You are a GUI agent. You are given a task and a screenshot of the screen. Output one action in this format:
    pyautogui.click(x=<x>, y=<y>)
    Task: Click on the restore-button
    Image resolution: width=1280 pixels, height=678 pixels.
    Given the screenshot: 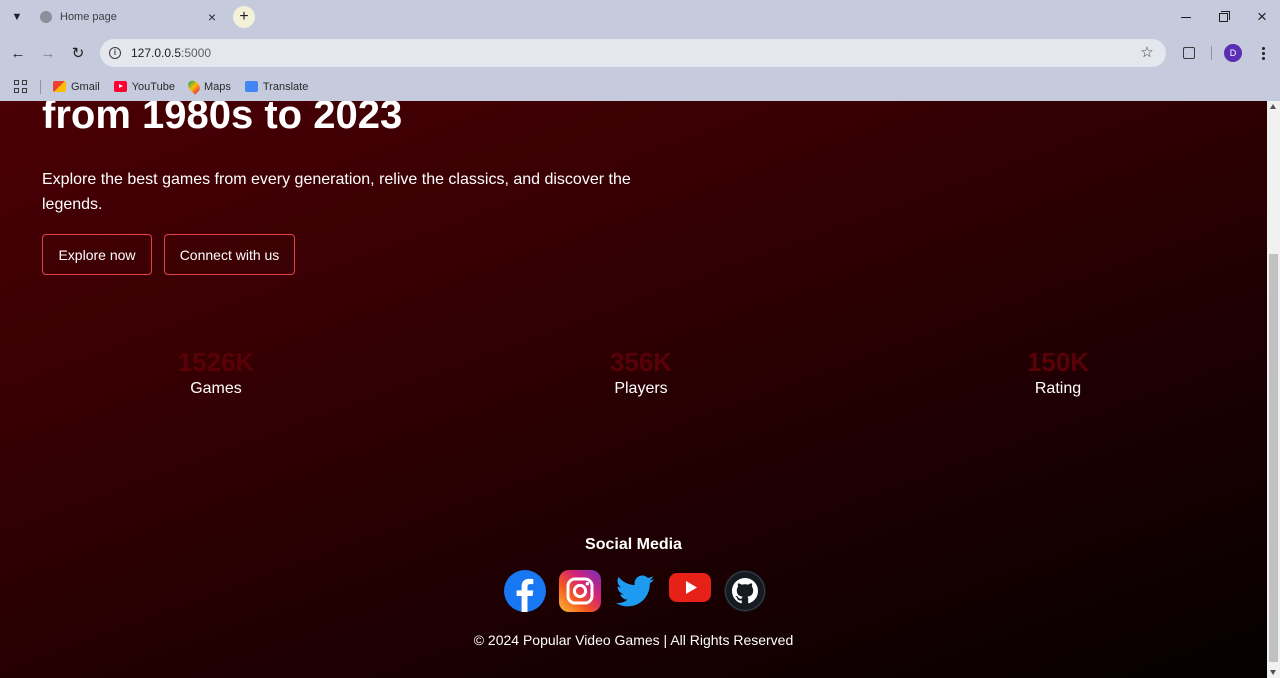 What is the action you would take?
    pyautogui.click(x=1223, y=17)
    